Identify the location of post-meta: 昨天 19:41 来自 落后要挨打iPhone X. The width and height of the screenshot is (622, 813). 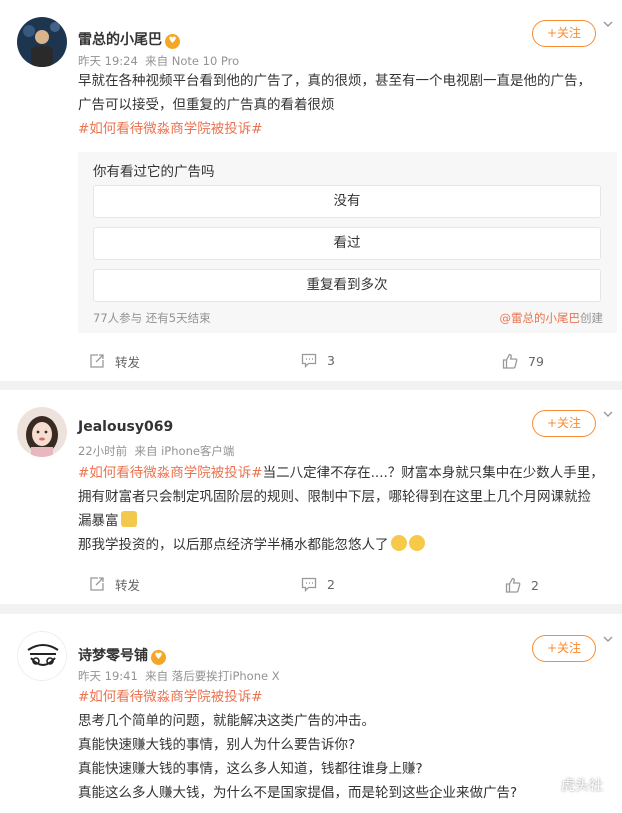
(179, 676).